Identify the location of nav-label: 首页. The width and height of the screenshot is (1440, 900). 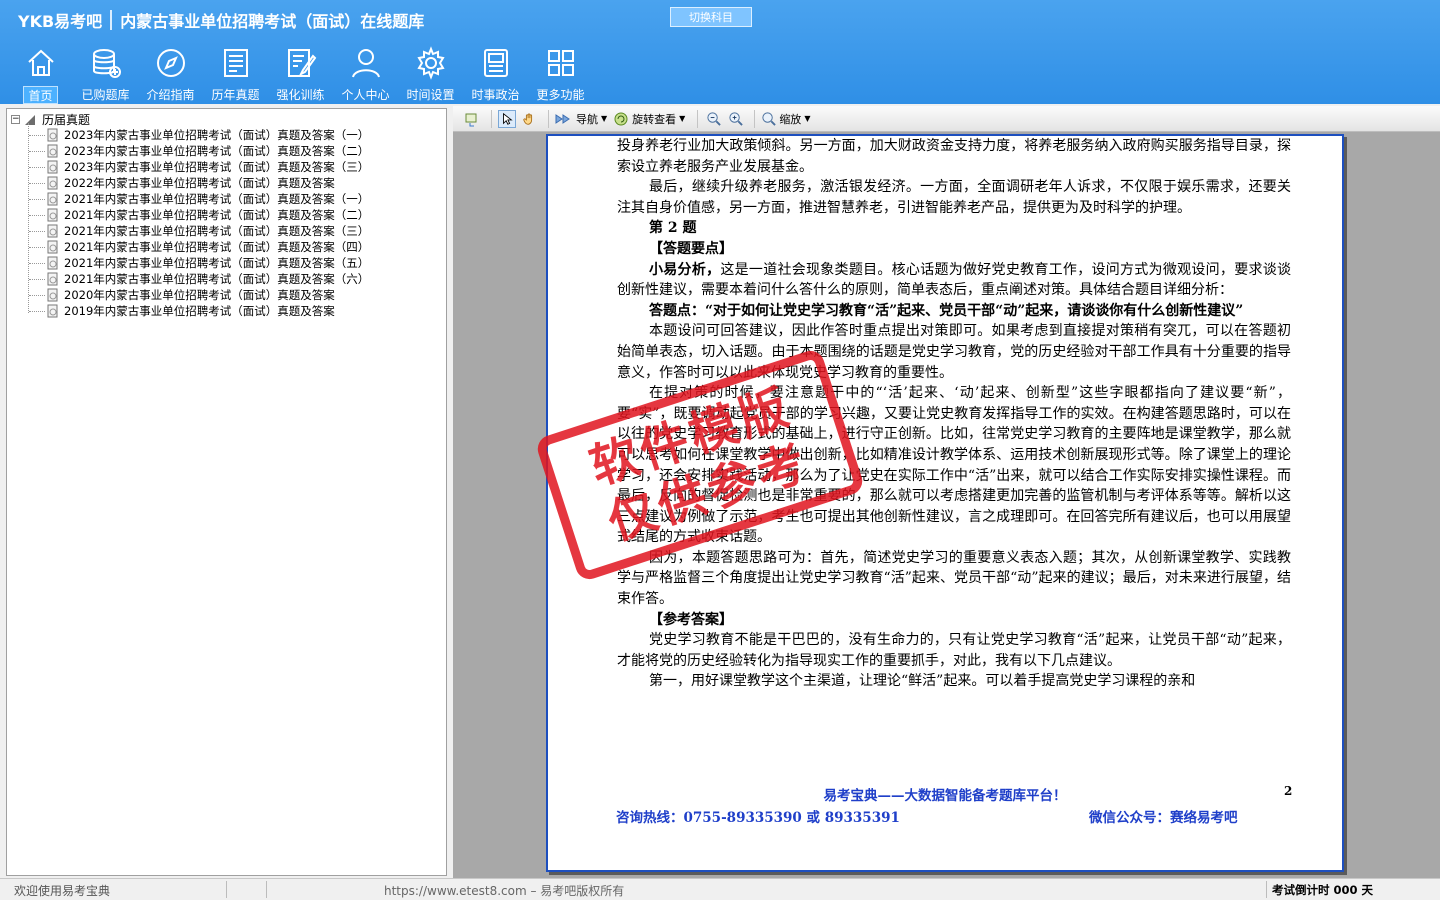
(40, 95).